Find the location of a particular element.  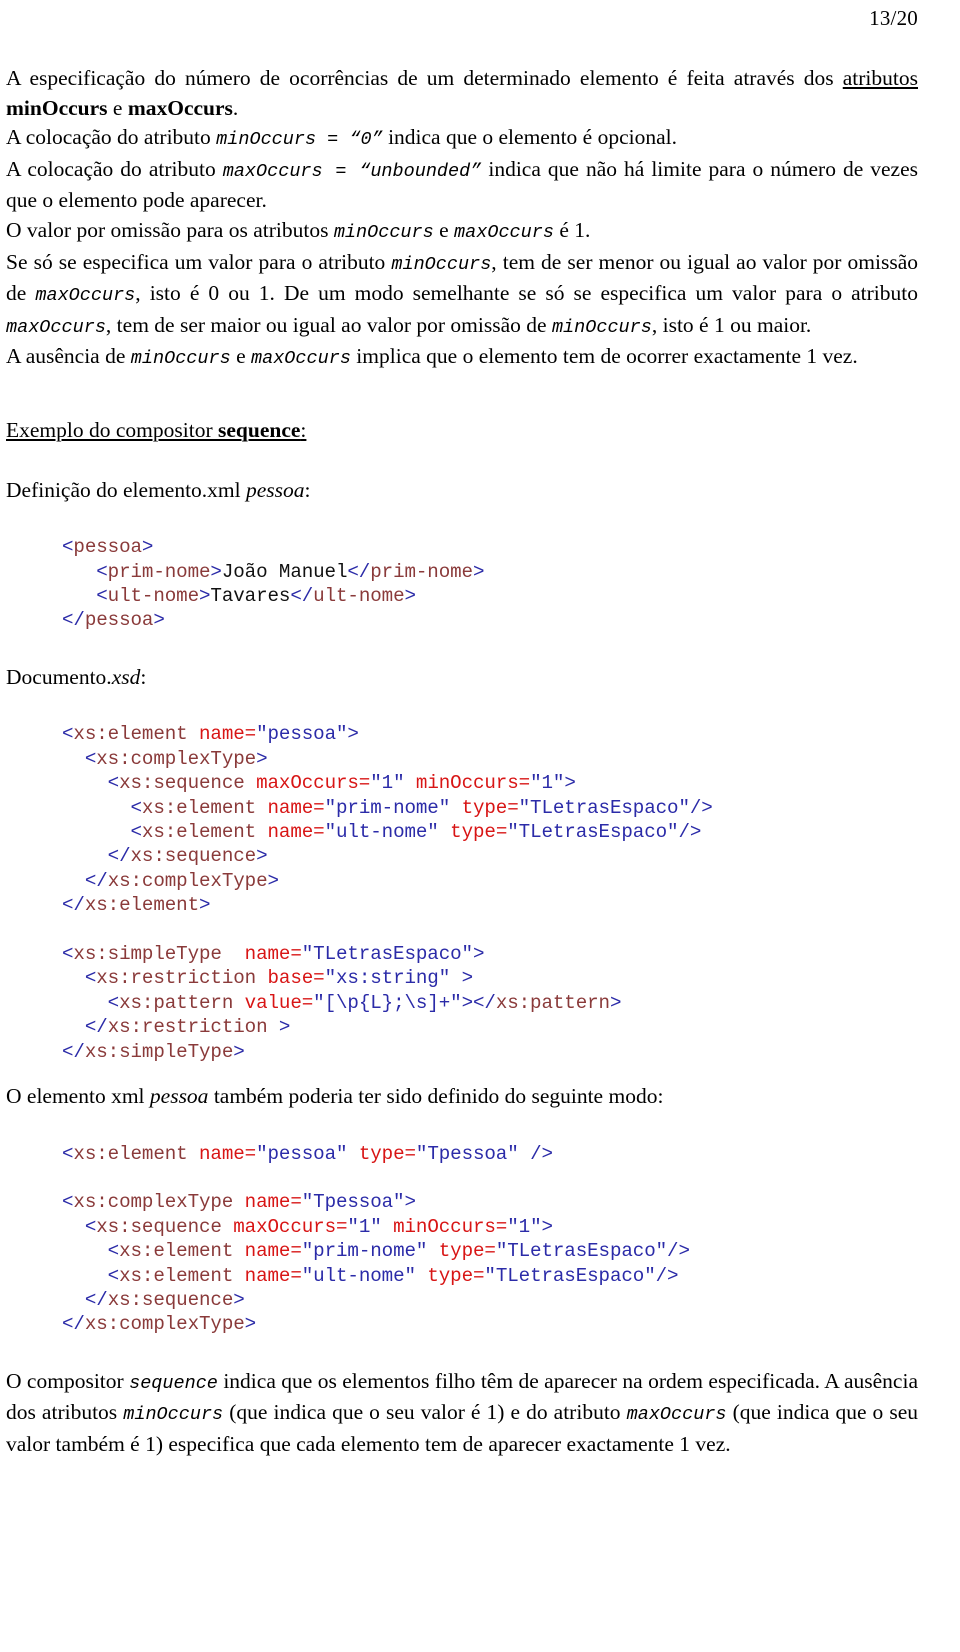

code-token-tag: xs:restriction is located at coordinates (176, 978).